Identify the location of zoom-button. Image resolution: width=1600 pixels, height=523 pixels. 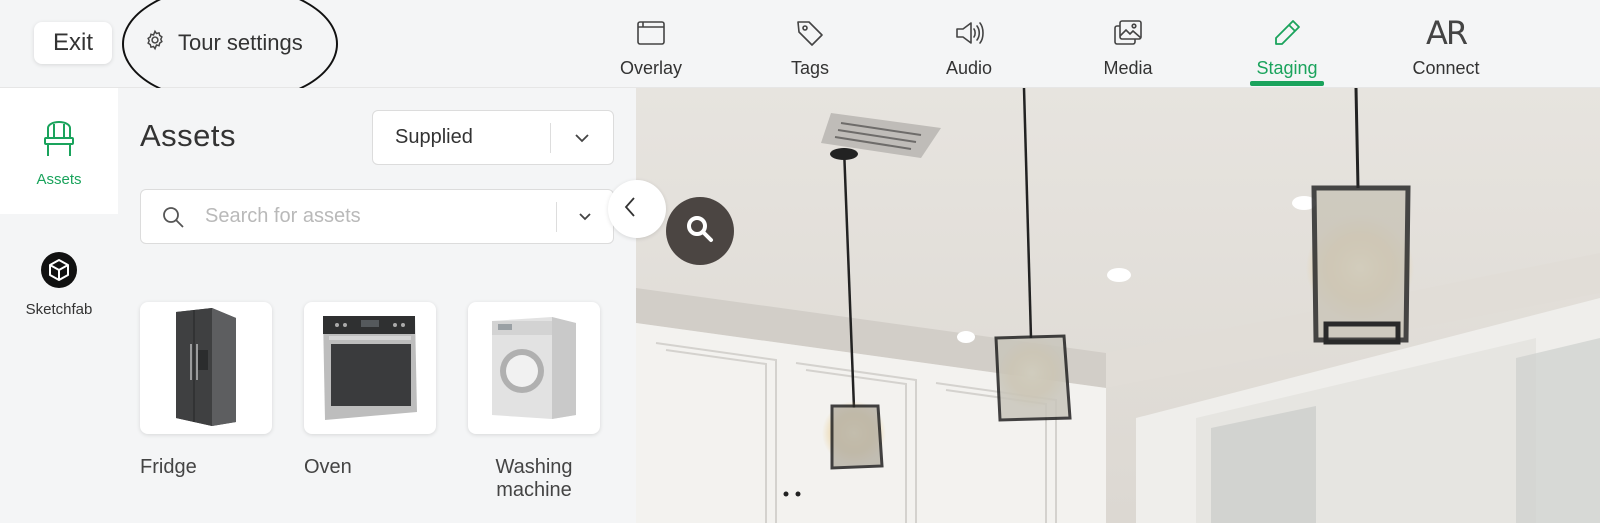
(700, 231).